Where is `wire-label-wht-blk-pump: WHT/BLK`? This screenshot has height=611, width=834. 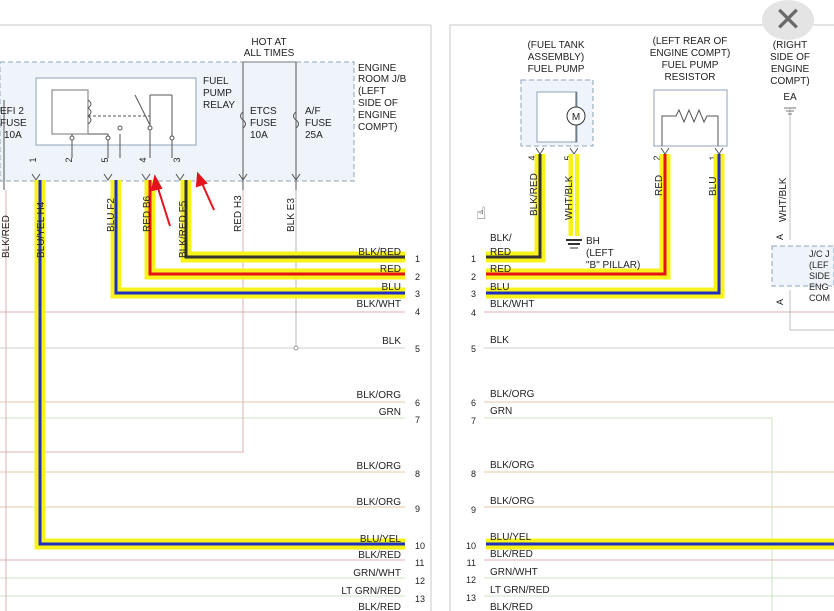
wire-label-wht-blk-pump: WHT/BLK is located at coordinates (569, 197).